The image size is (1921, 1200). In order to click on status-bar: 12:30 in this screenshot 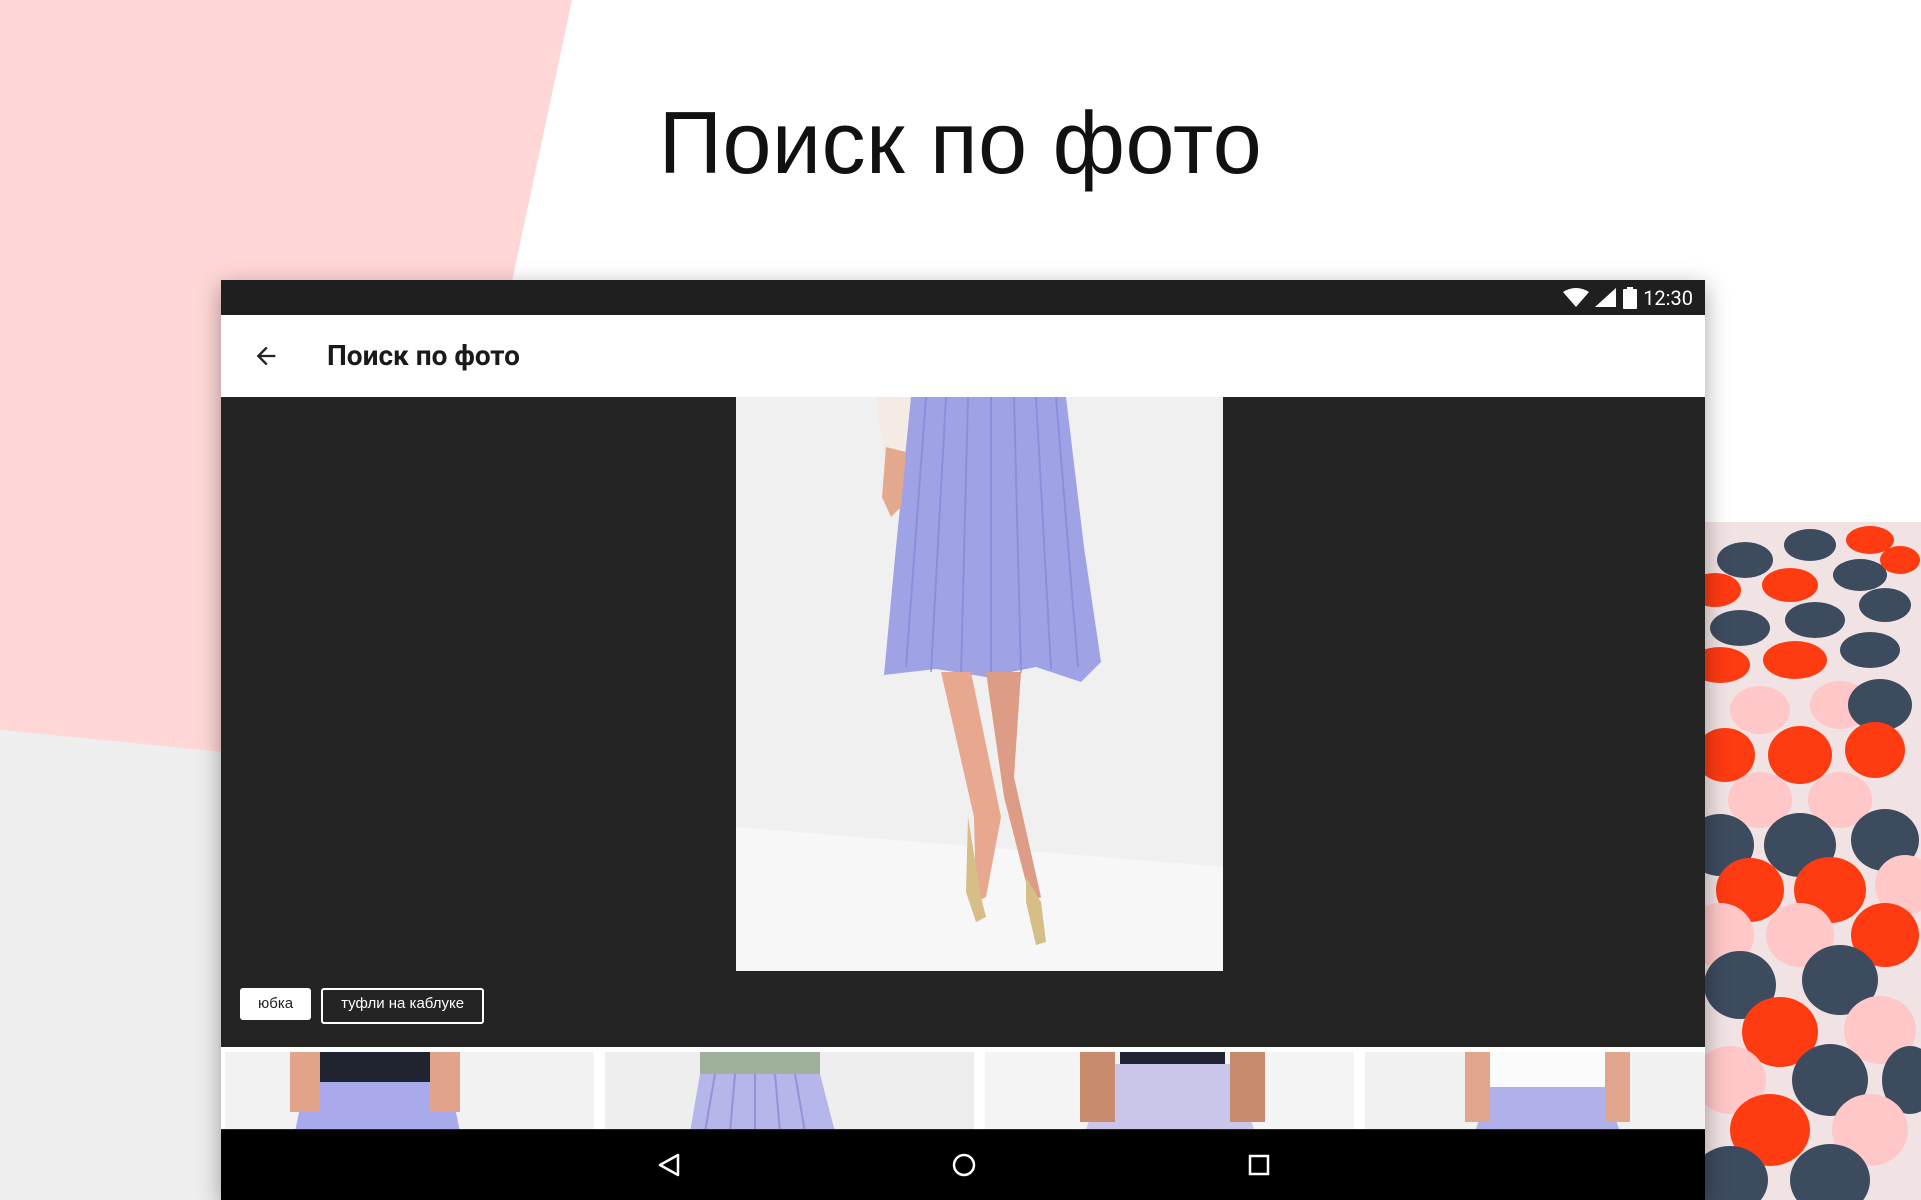, I will do `click(963, 297)`.